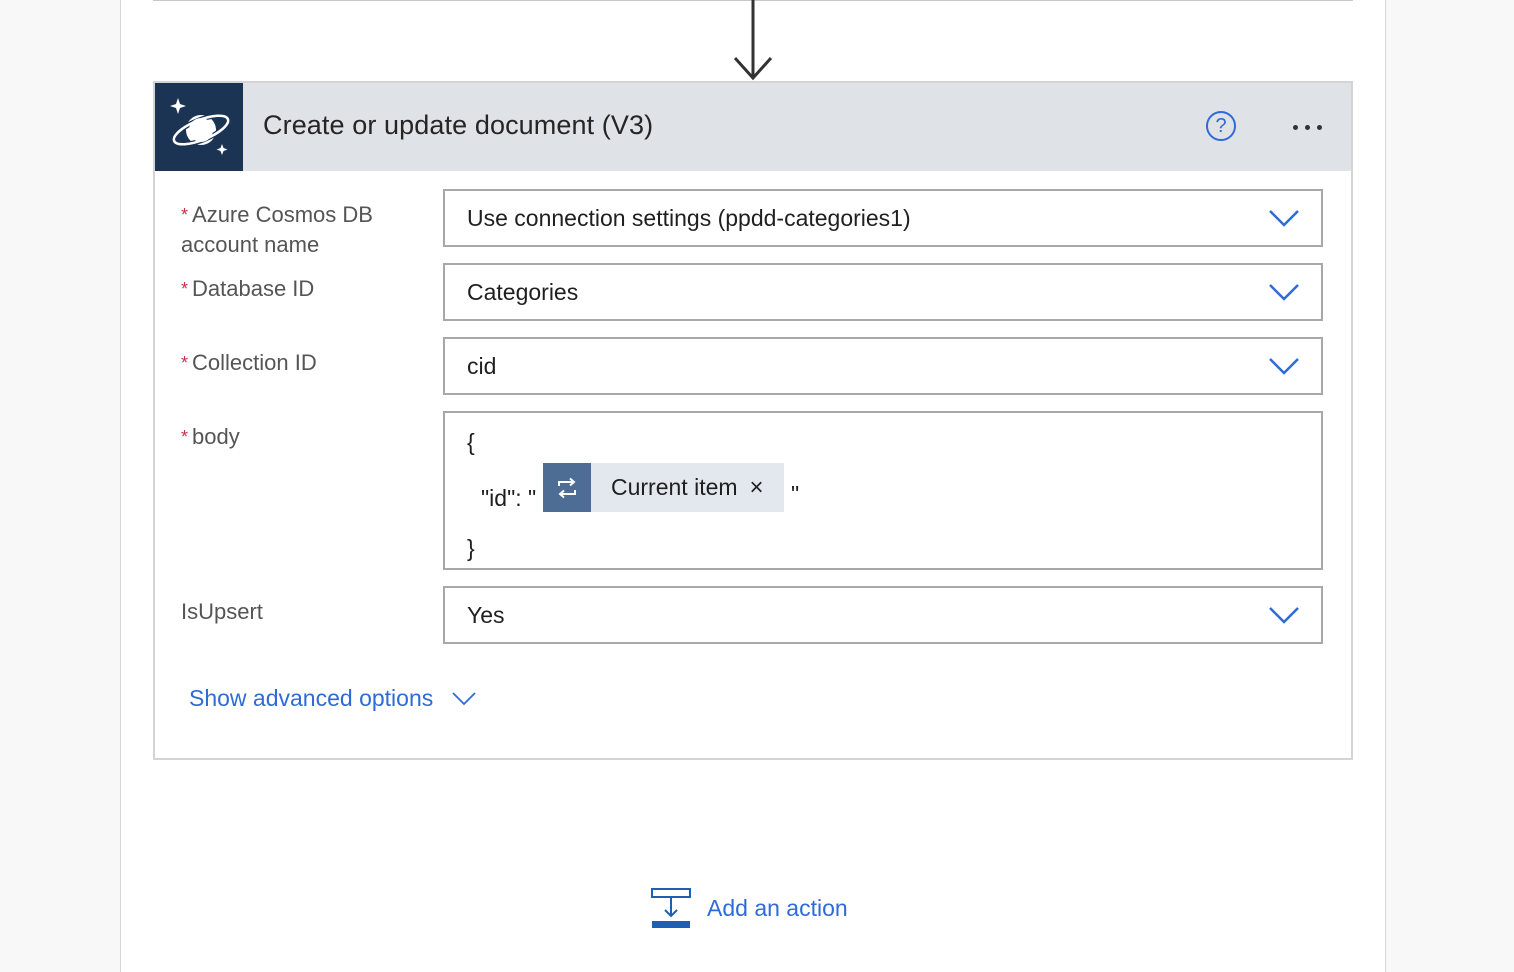 The width and height of the screenshot is (1514, 972). What do you see at coordinates (277, 230) in the screenshot?
I see `account-name-label: * Azure Cosmos DB account name` at bounding box center [277, 230].